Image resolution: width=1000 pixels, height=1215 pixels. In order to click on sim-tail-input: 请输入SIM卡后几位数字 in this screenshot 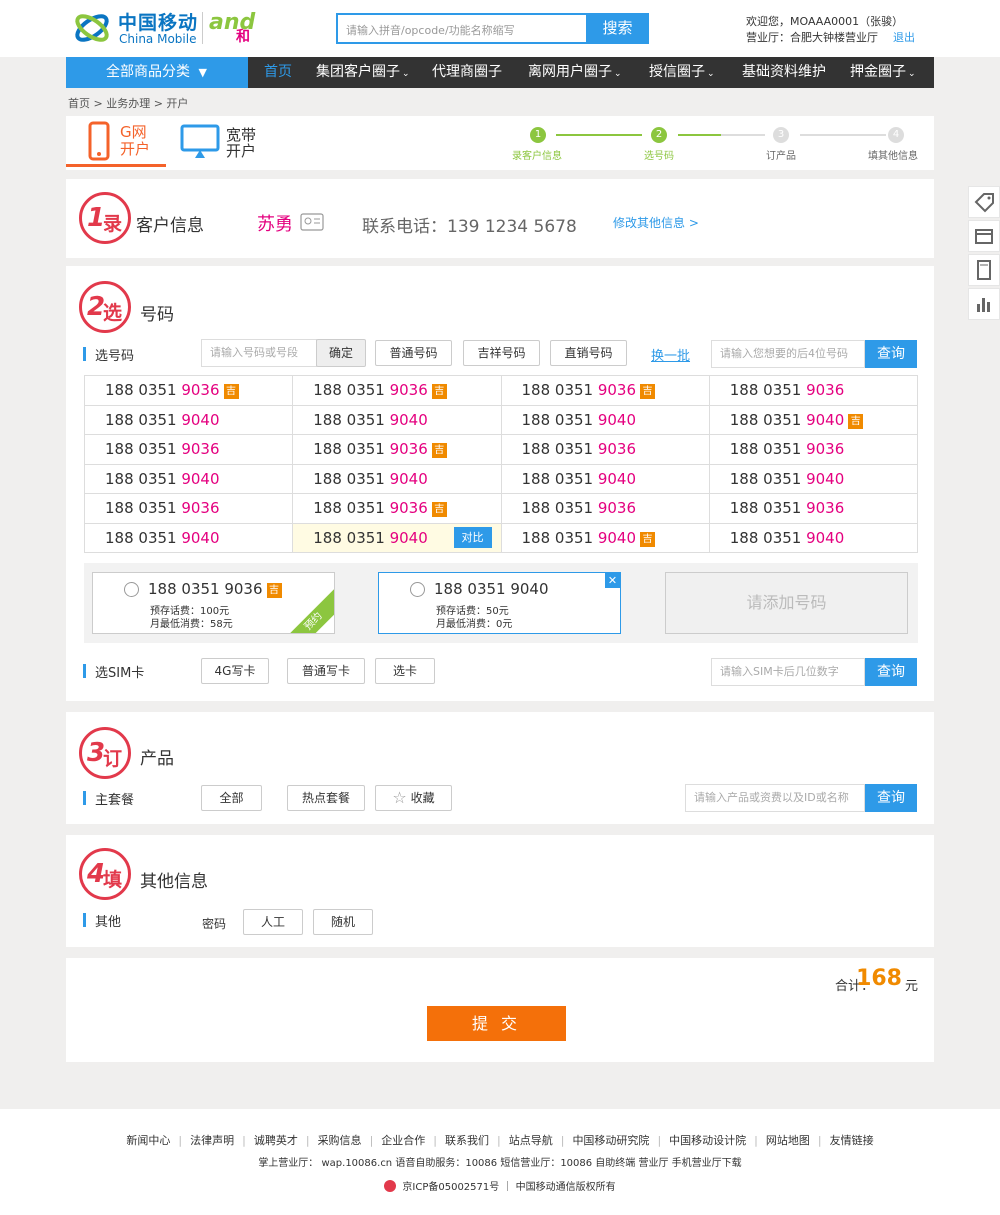, I will do `click(788, 672)`.